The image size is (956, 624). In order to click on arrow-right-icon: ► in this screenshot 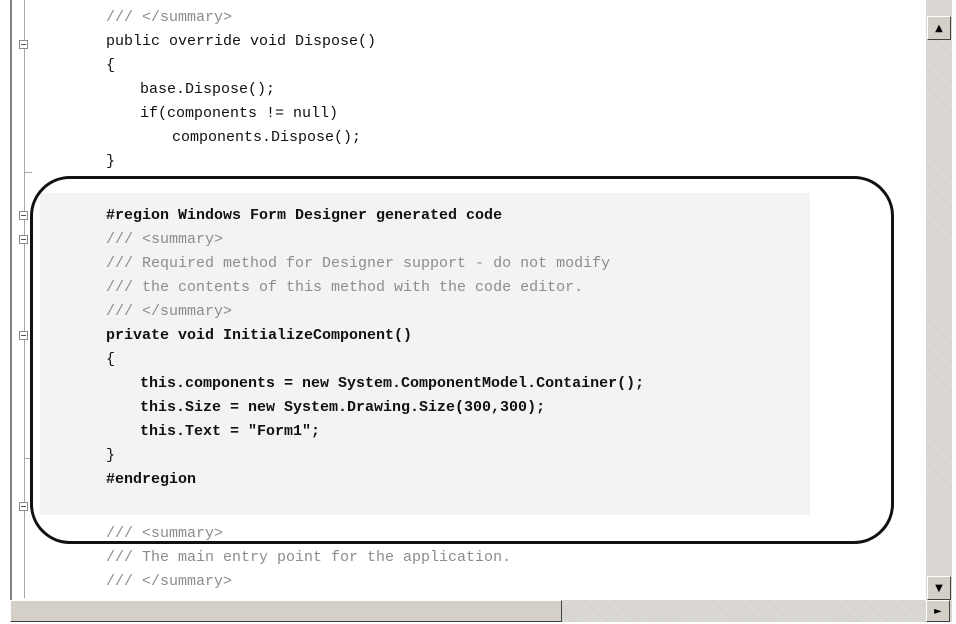, I will do `click(938, 611)`.